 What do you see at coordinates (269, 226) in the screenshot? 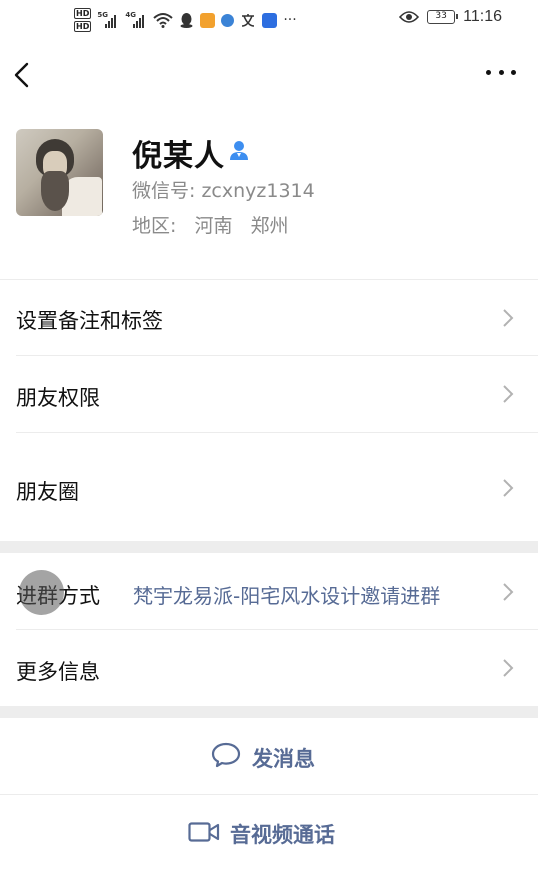
I see `region-city: 郑州` at bounding box center [269, 226].